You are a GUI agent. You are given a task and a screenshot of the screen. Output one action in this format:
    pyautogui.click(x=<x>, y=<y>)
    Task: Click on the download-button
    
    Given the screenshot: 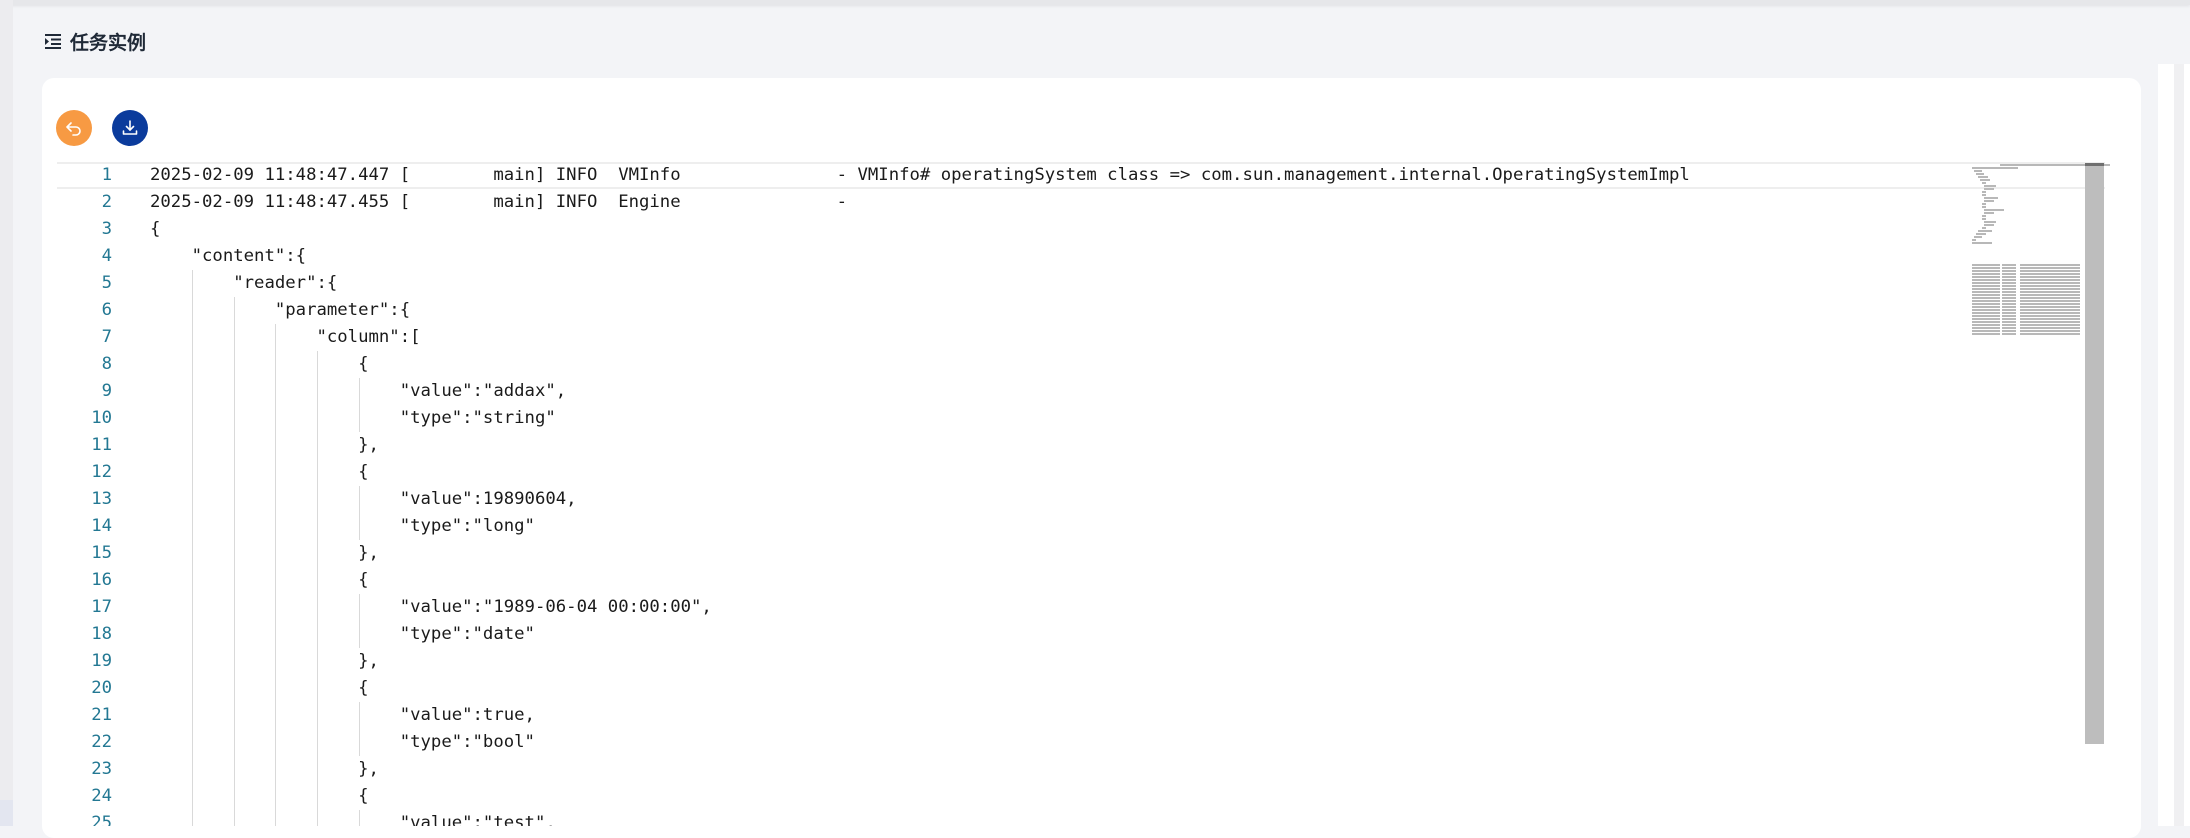 What is the action you would take?
    pyautogui.click(x=130, y=128)
    